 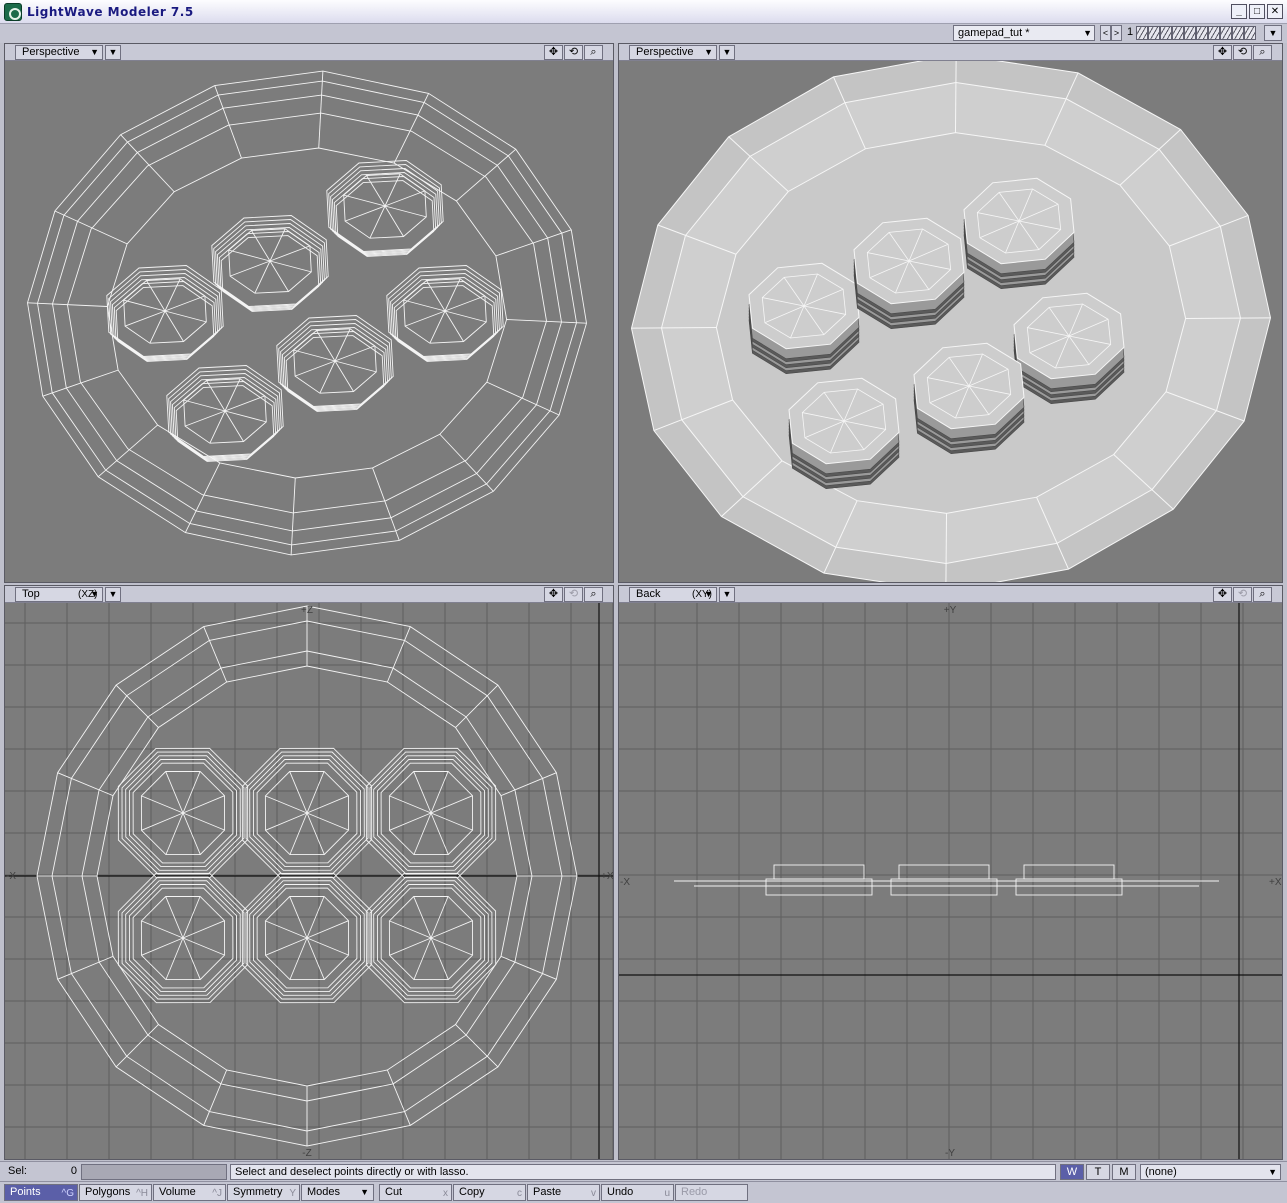 What do you see at coordinates (1257, 11) in the screenshot?
I see `maximize-button: □` at bounding box center [1257, 11].